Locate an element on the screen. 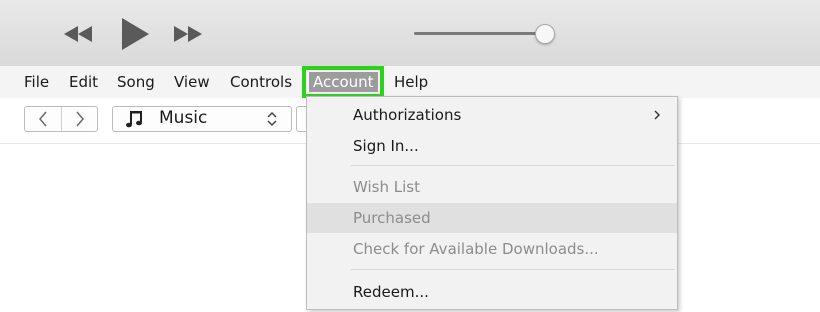 The image size is (820, 312). fast-forward-icon is located at coordinates (189, 34).